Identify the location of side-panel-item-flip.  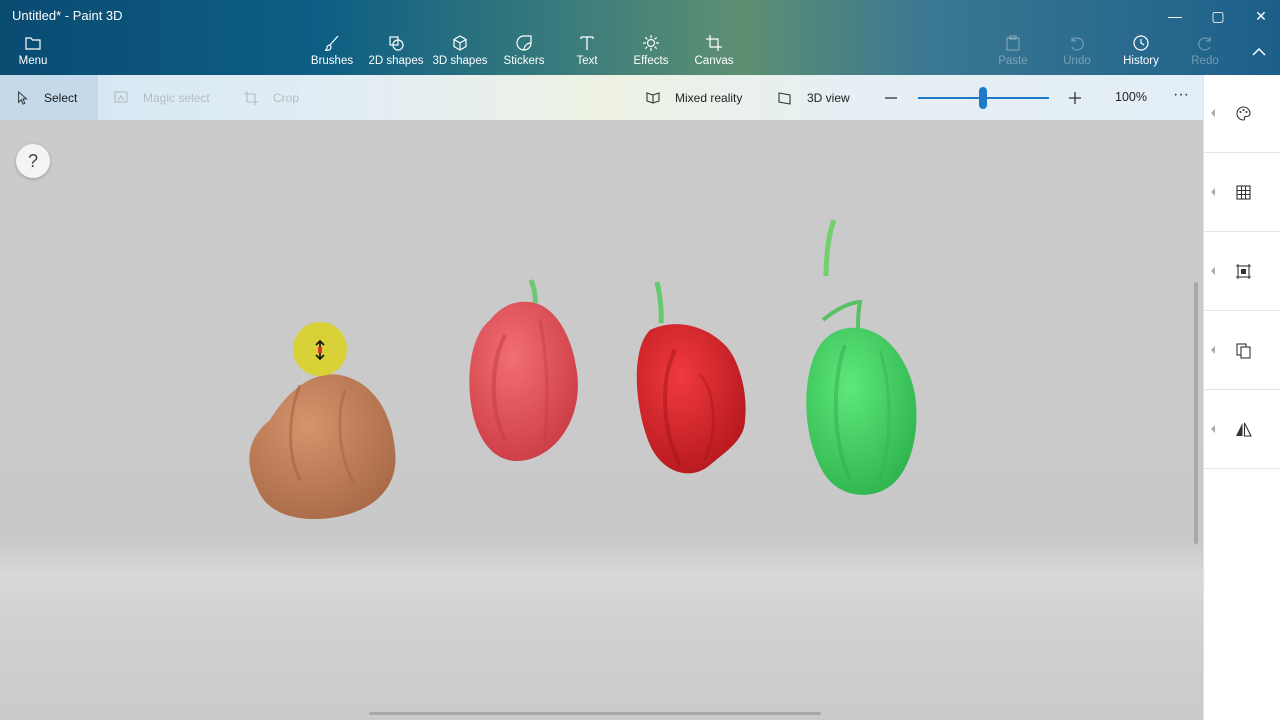
(1242, 430).